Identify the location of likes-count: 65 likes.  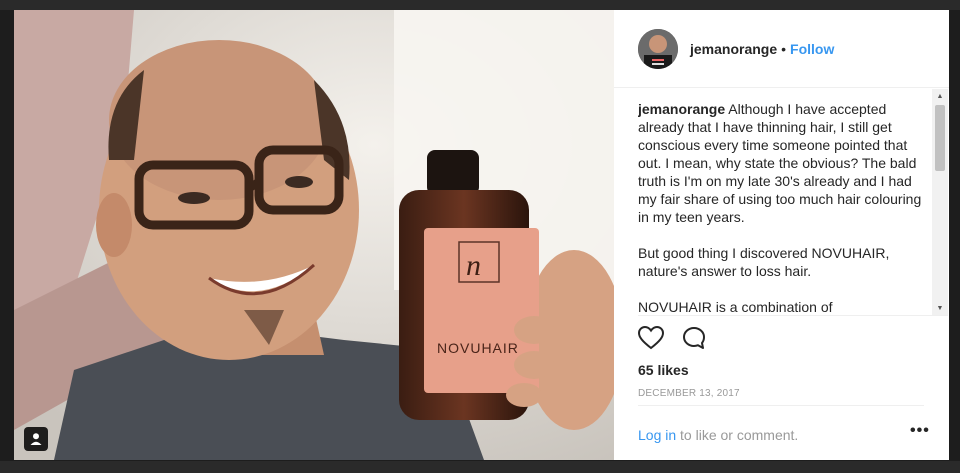
(663, 370).